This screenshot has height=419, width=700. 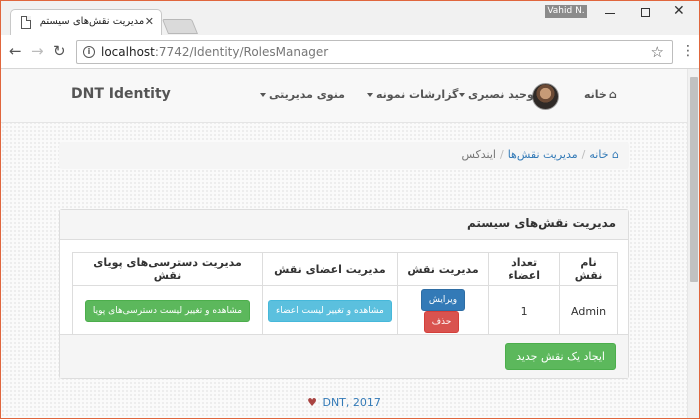 I want to click on browser-tab: مدیریت نقش‌های سیستم ✕, so click(x=86, y=22).